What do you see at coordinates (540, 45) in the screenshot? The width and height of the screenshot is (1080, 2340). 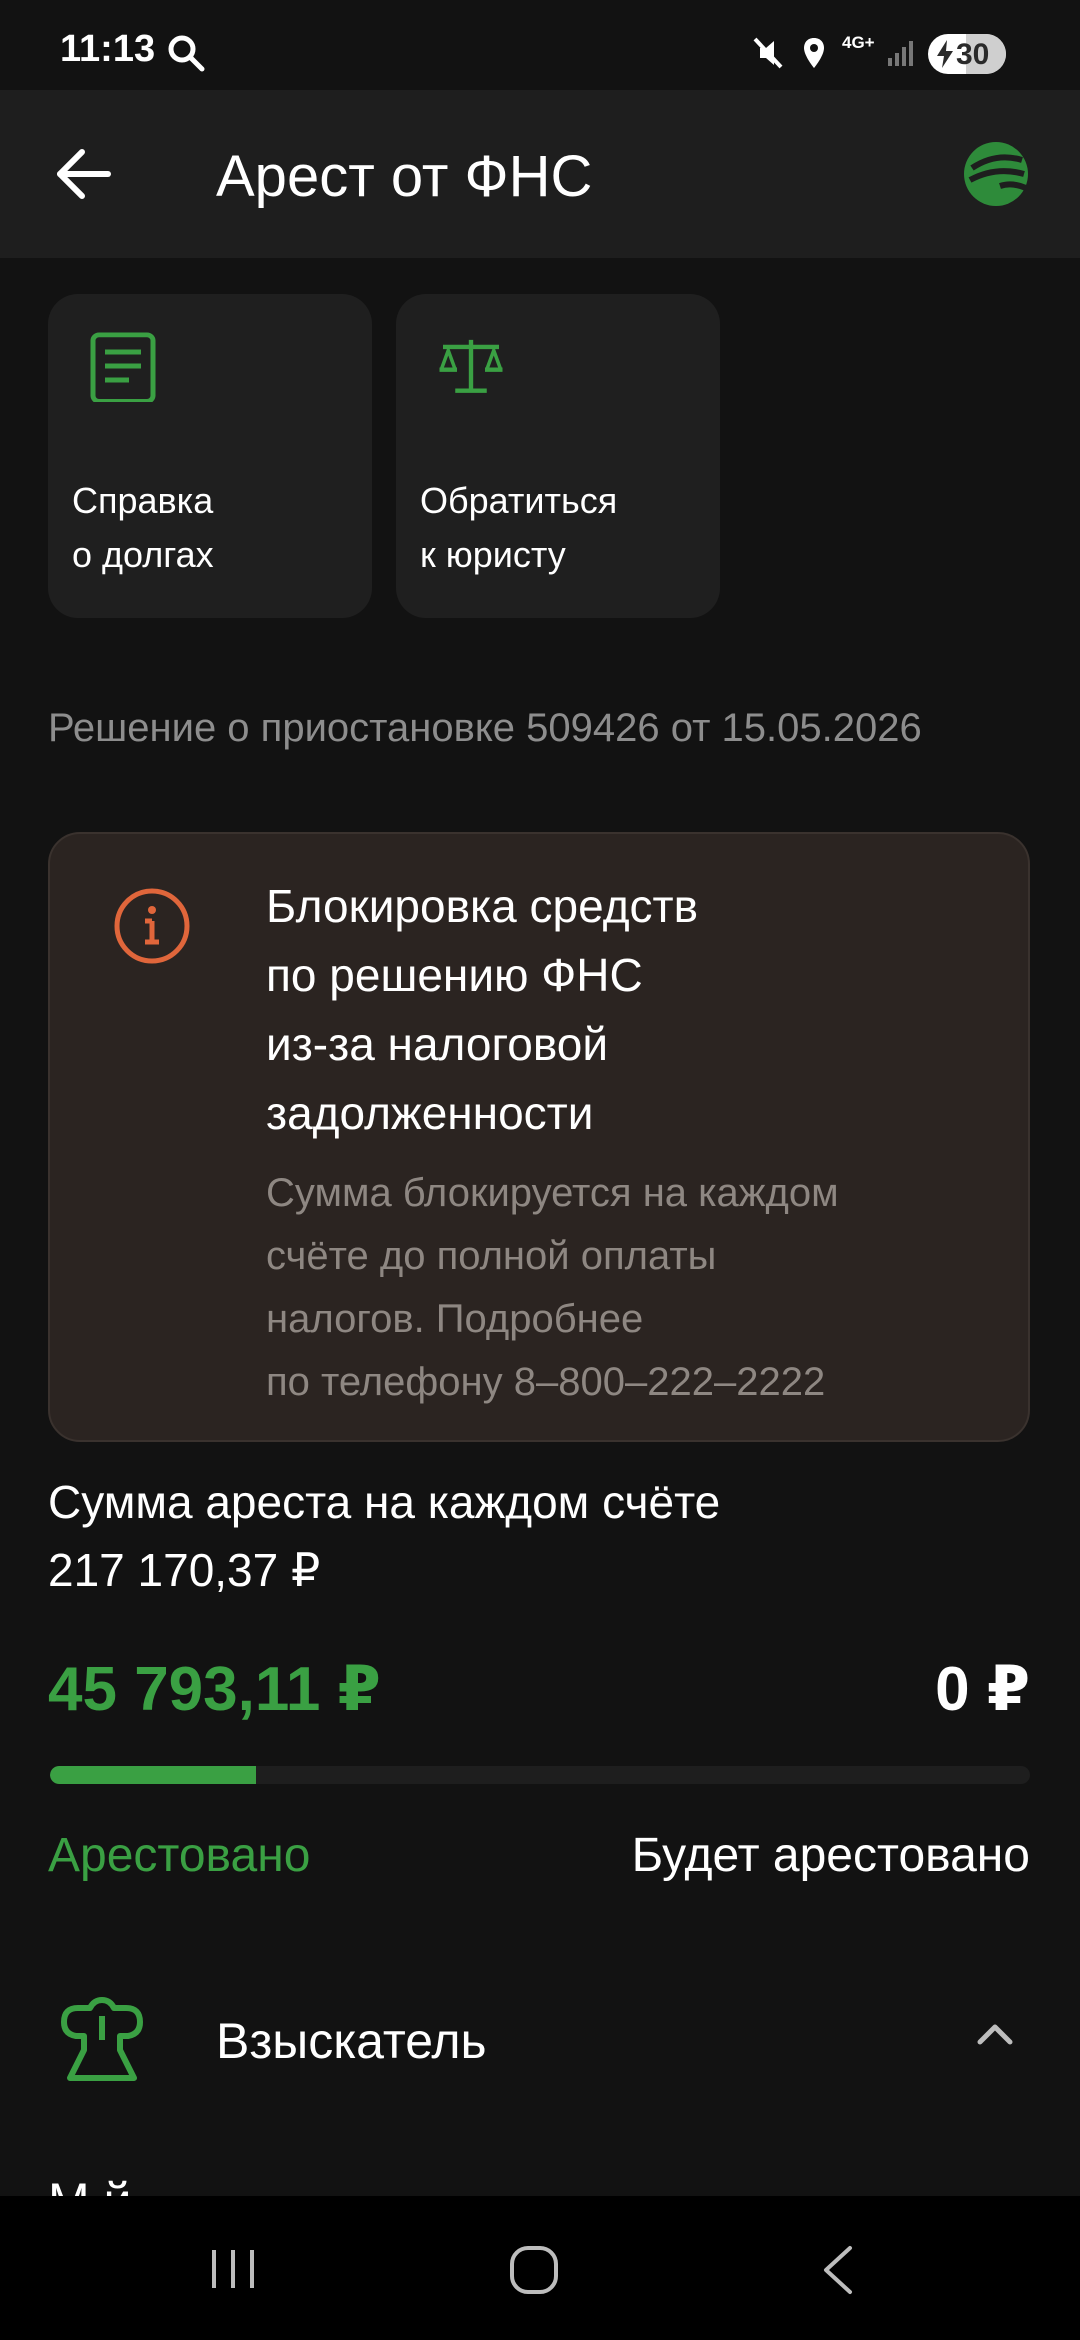 I see `status-bar` at bounding box center [540, 45].